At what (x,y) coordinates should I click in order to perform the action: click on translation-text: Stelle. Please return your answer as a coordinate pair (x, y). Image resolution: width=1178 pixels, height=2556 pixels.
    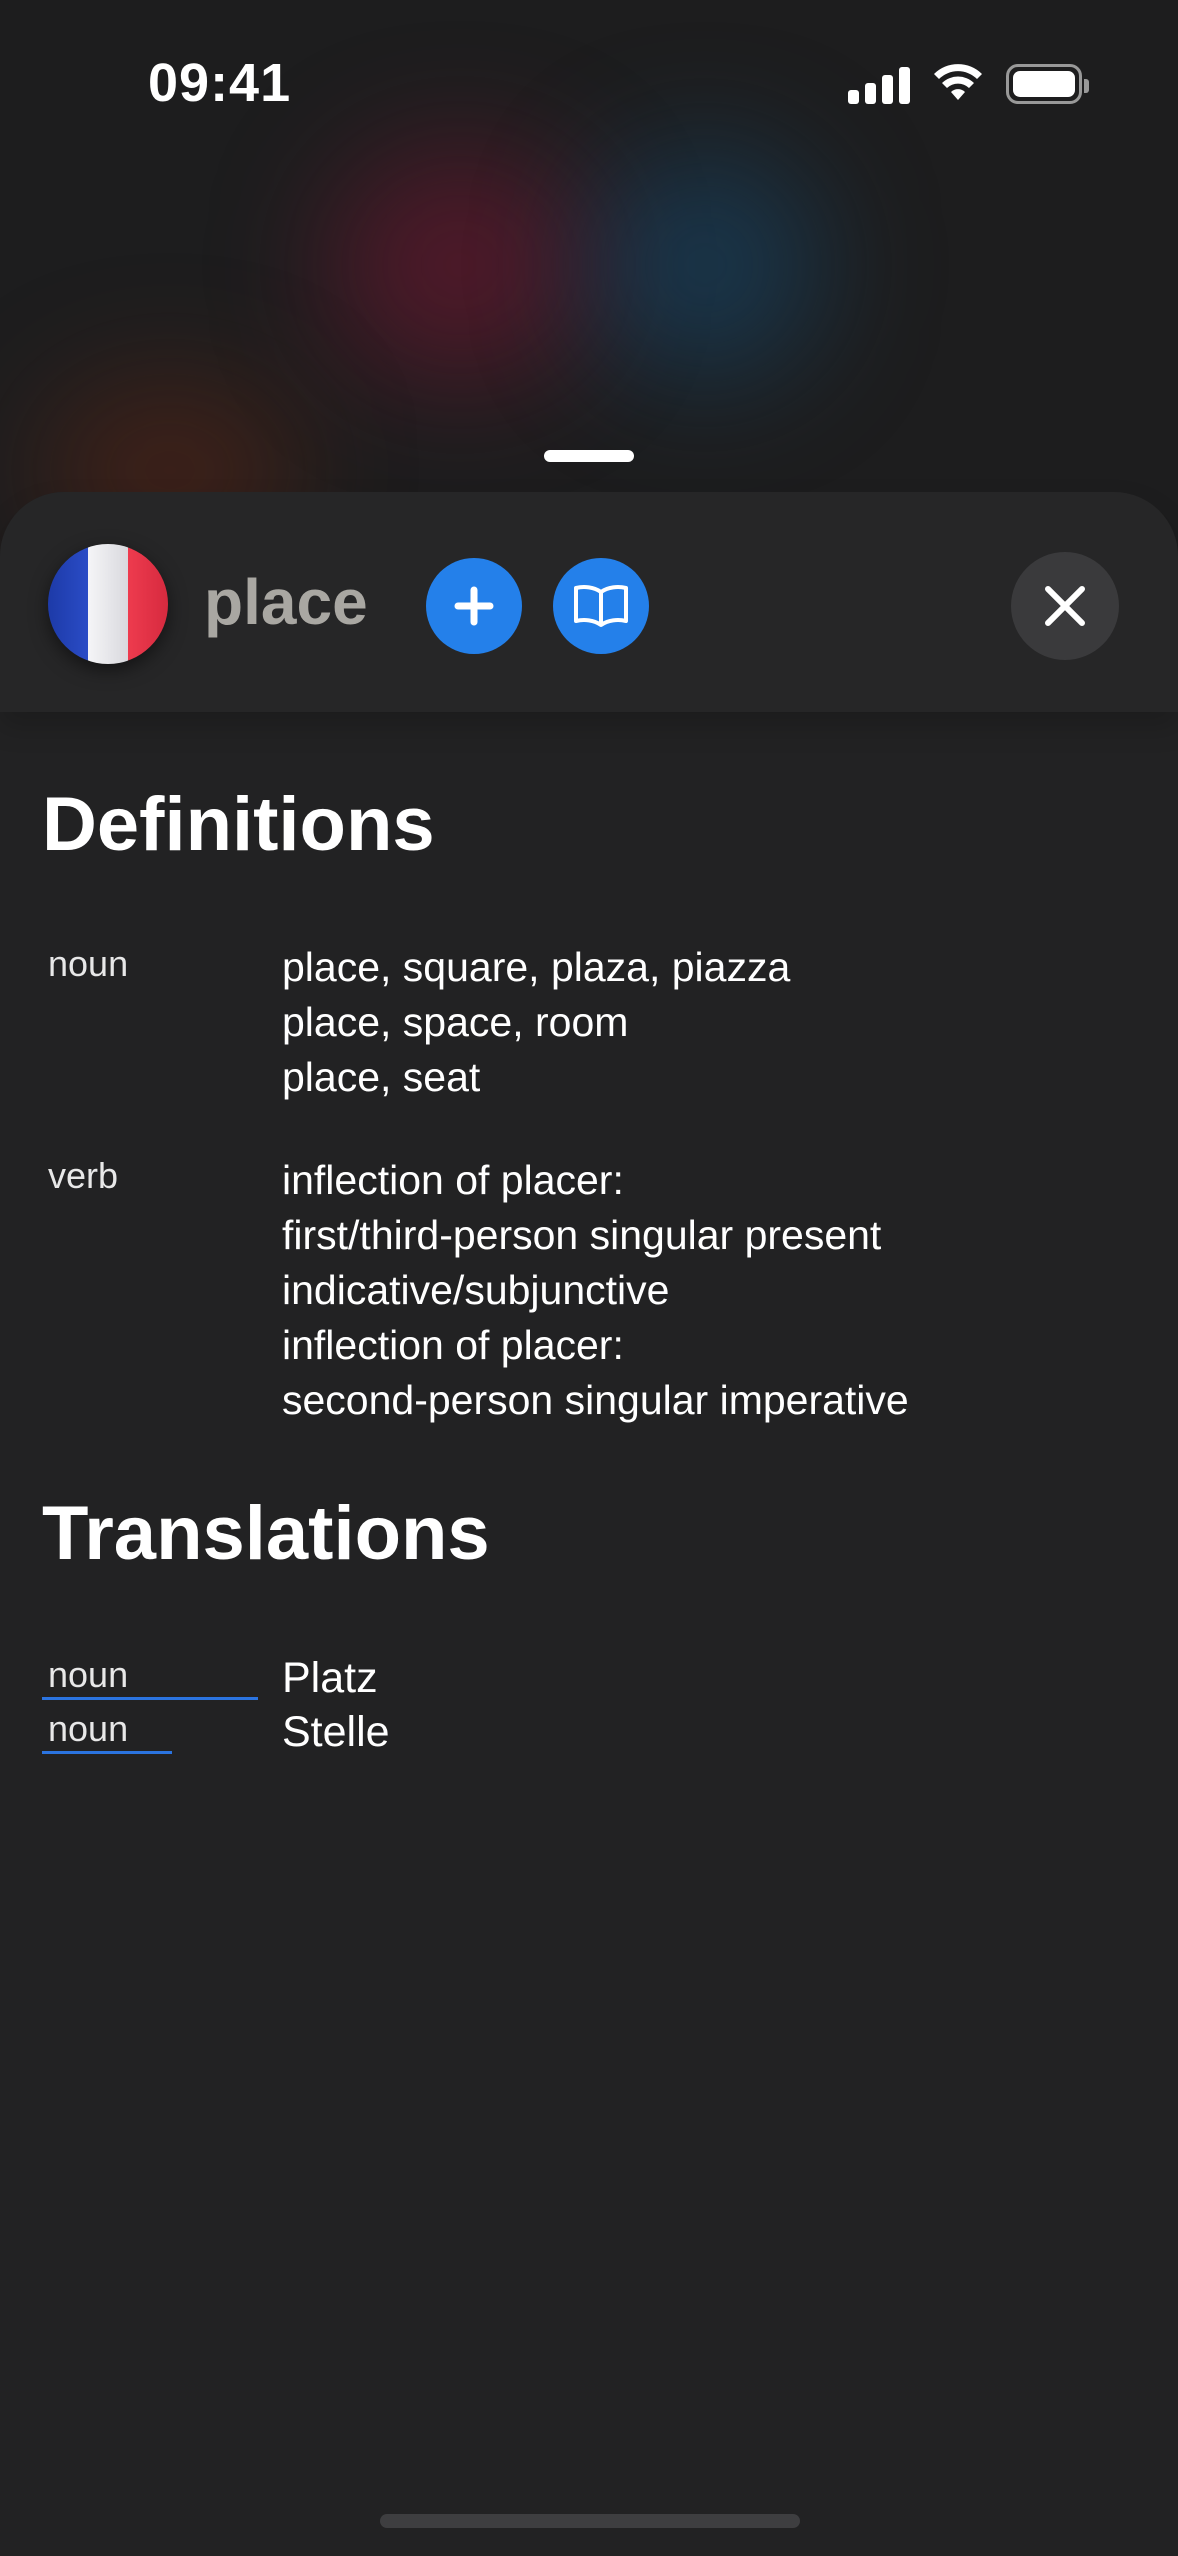
    Looking at the image, I should click on (336, 1732).